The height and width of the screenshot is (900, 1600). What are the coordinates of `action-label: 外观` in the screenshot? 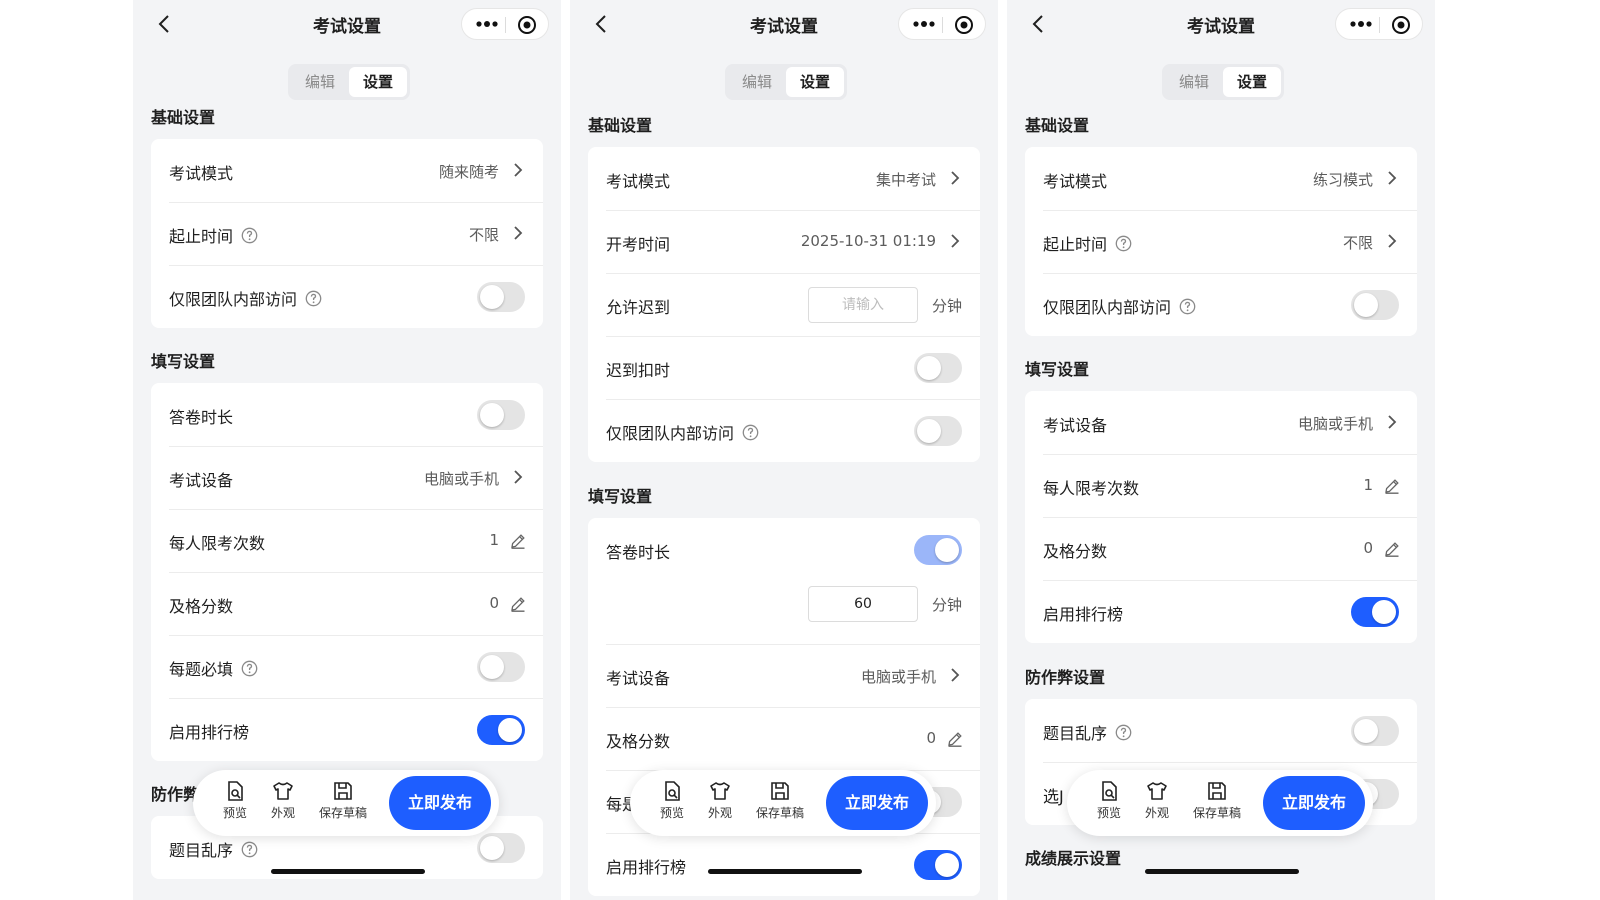 It's located at (282, 813).